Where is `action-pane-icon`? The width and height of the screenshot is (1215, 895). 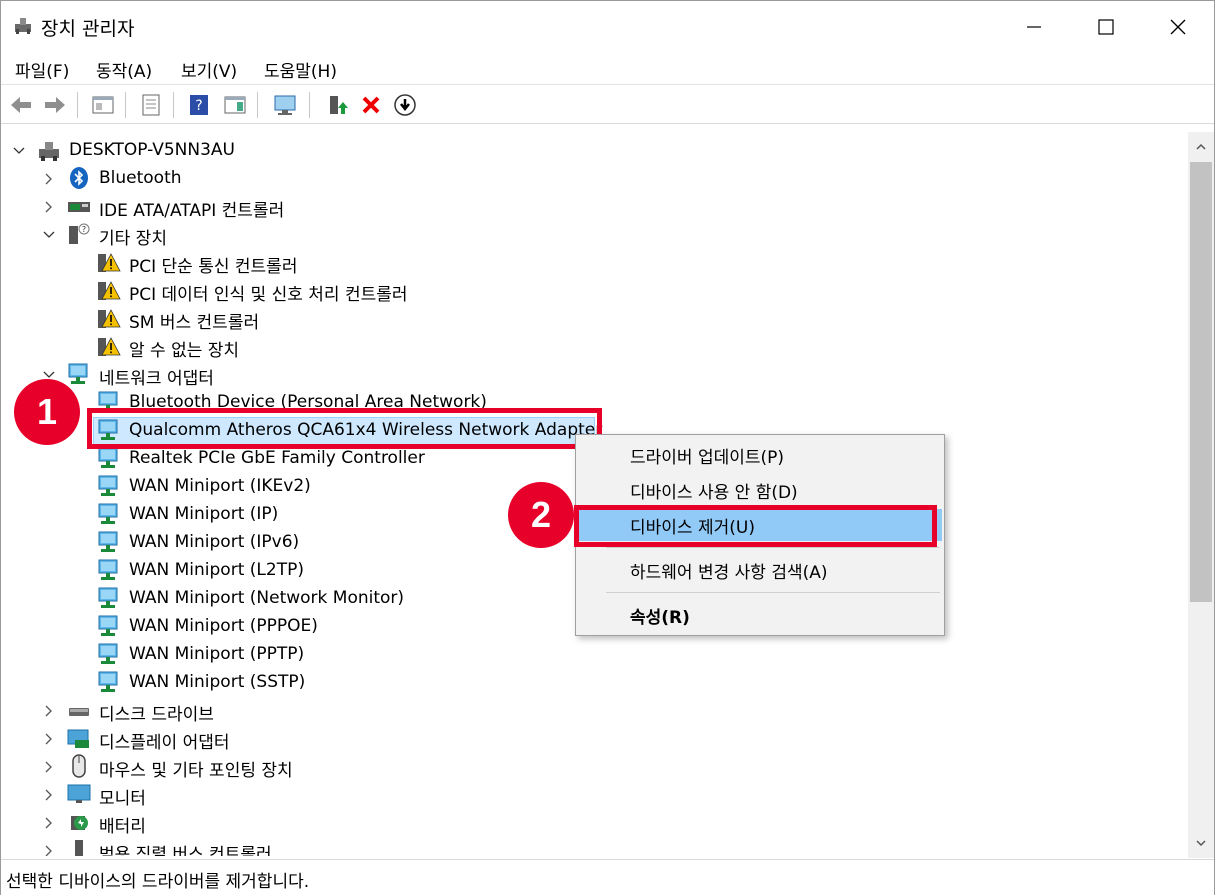 action-pane-icon is located at coordinates (235, 105).